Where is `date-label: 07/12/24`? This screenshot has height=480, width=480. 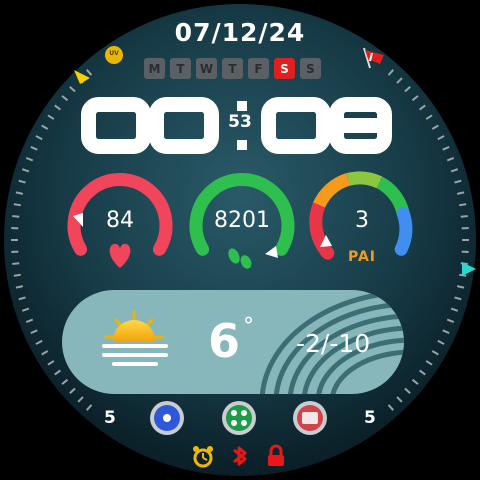
date-label: 07/12/24 is located at coordinates (240, 32).